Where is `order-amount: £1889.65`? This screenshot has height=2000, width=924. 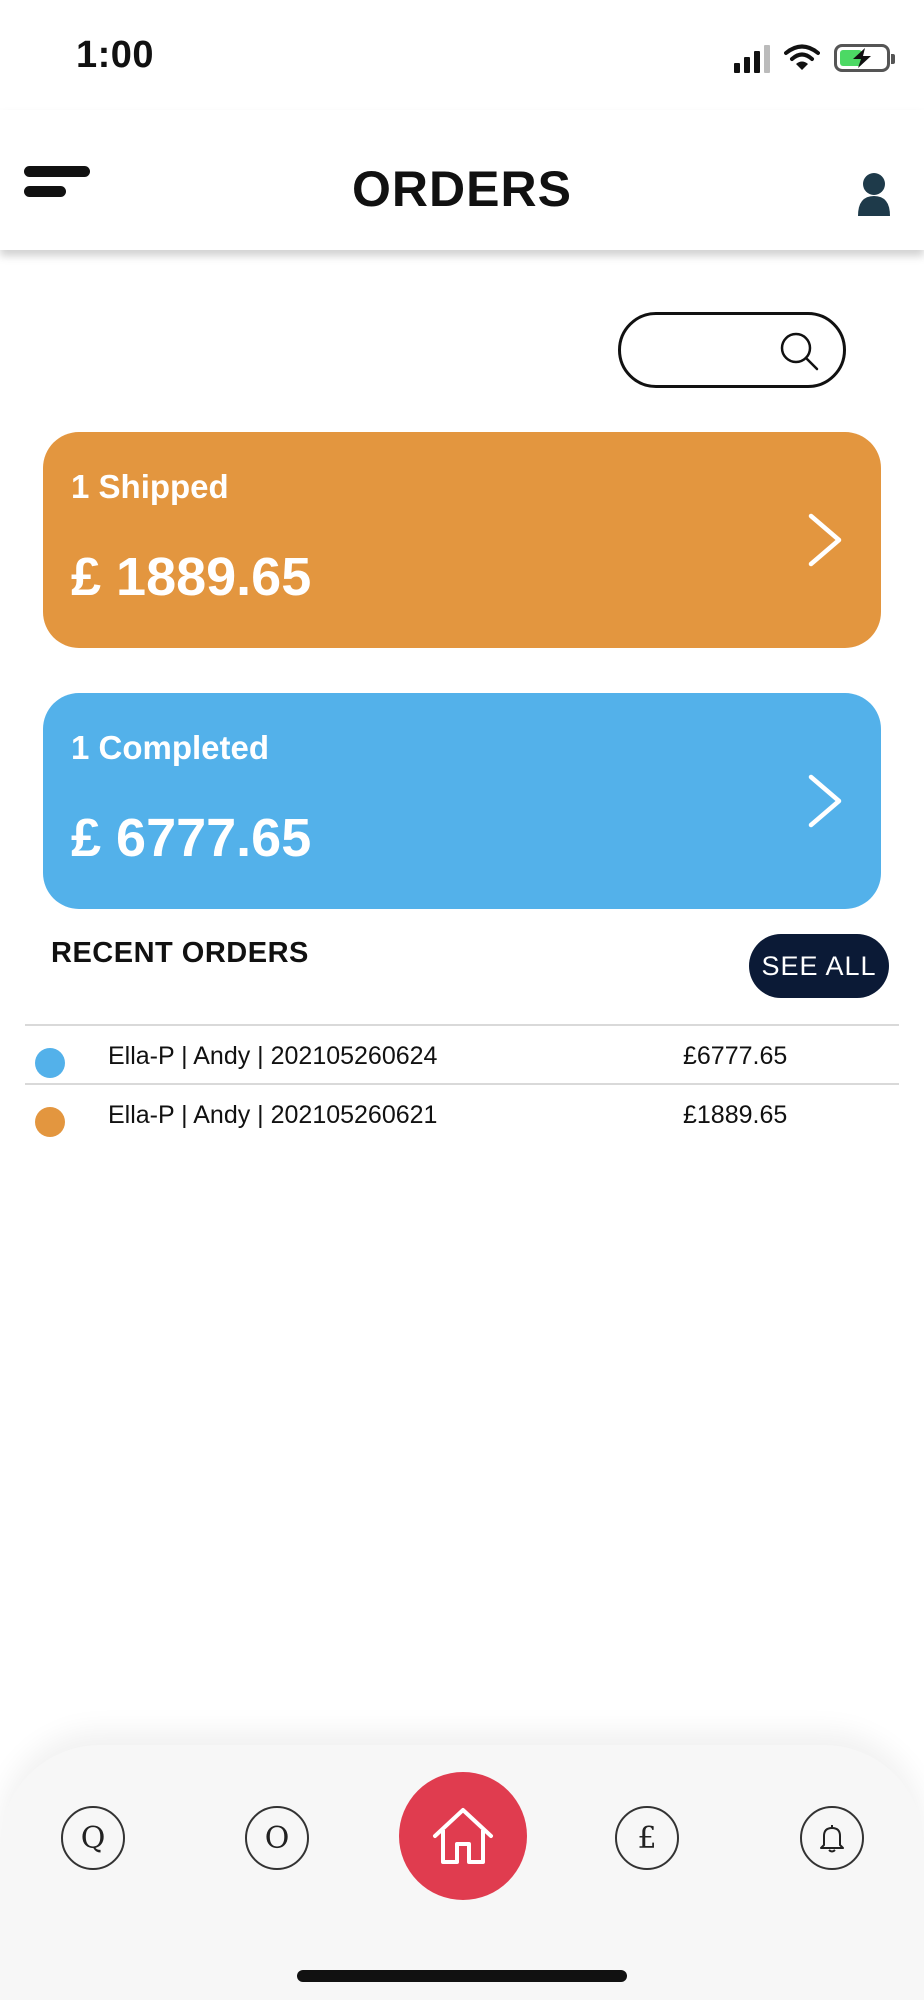 order-amount: £1889.65 is located at coordinates (735, 1115).